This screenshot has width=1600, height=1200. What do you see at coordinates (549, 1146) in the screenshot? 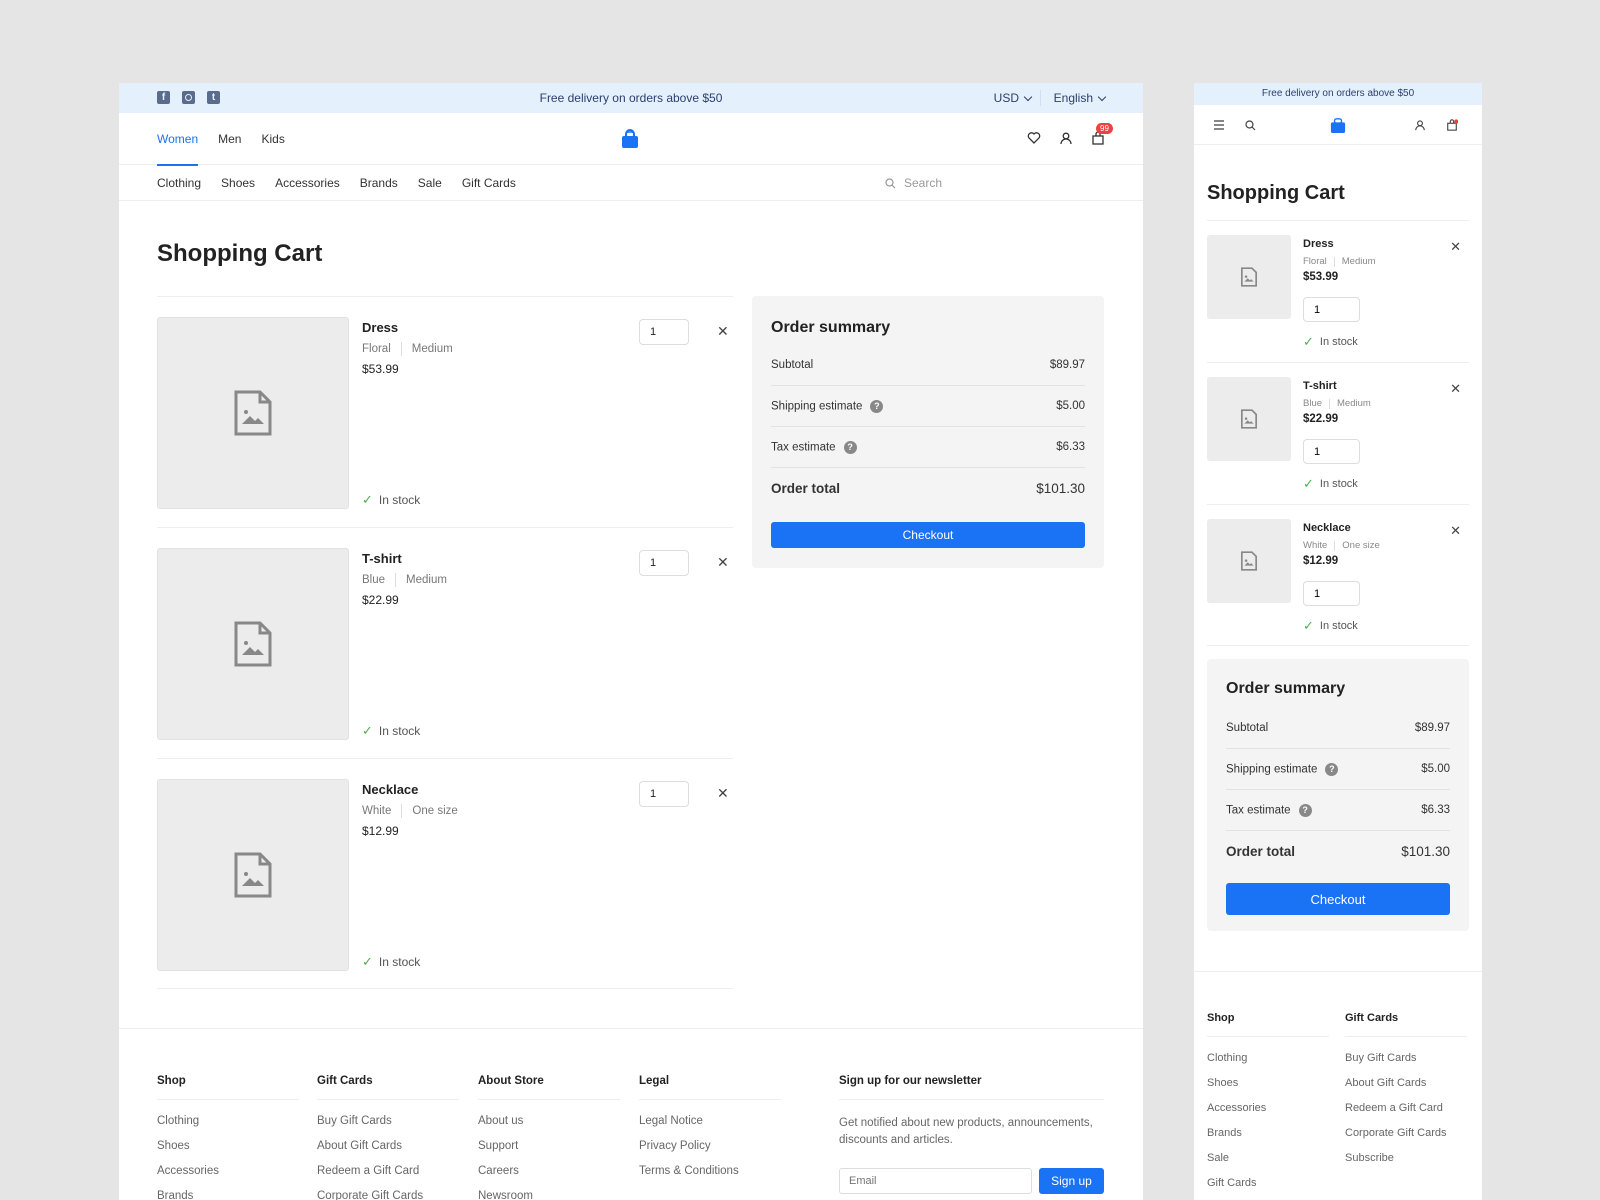
I see `footer-link: Support` at bounding box center [549, 1146].